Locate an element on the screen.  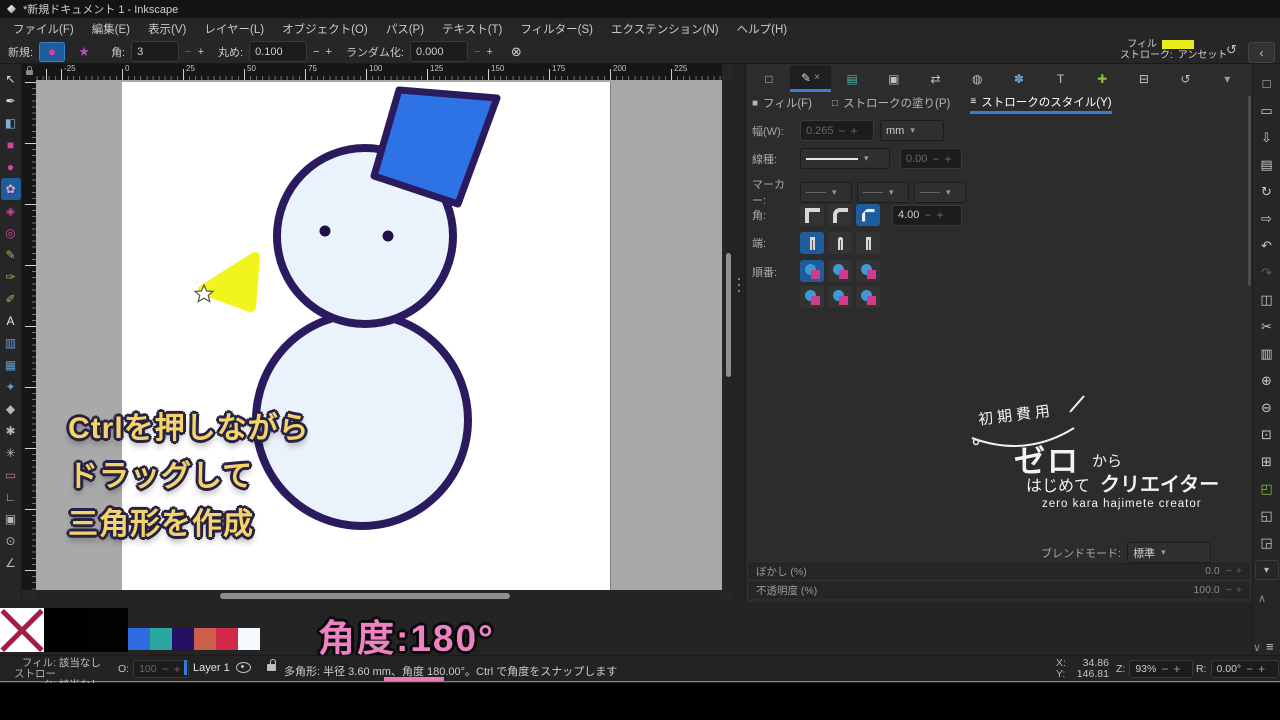
layer-visibility-eye-icon is located at coordinates (243, 667).